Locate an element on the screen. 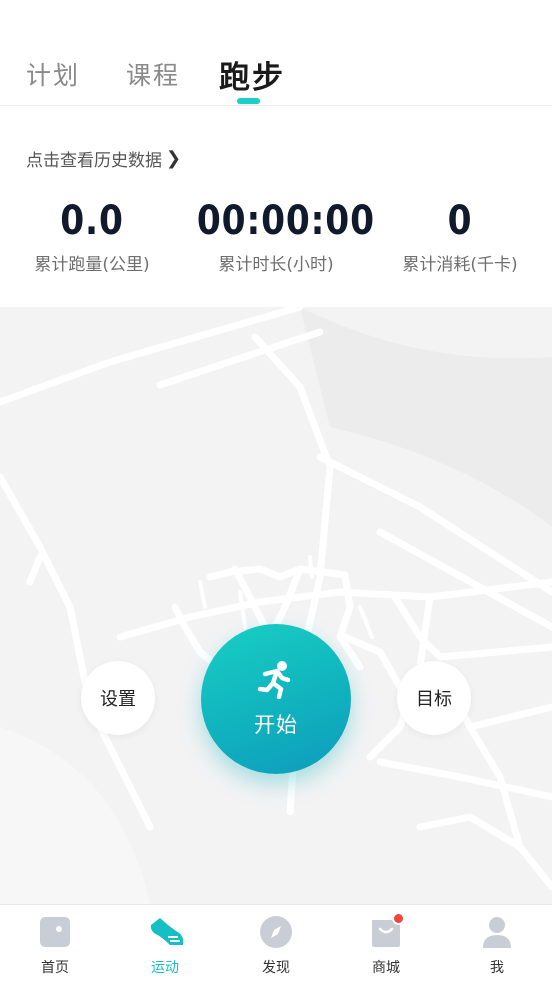 This screenshot has width=552, height=981. nav-item-mall: 商城 is located at coordinates (386, 943).